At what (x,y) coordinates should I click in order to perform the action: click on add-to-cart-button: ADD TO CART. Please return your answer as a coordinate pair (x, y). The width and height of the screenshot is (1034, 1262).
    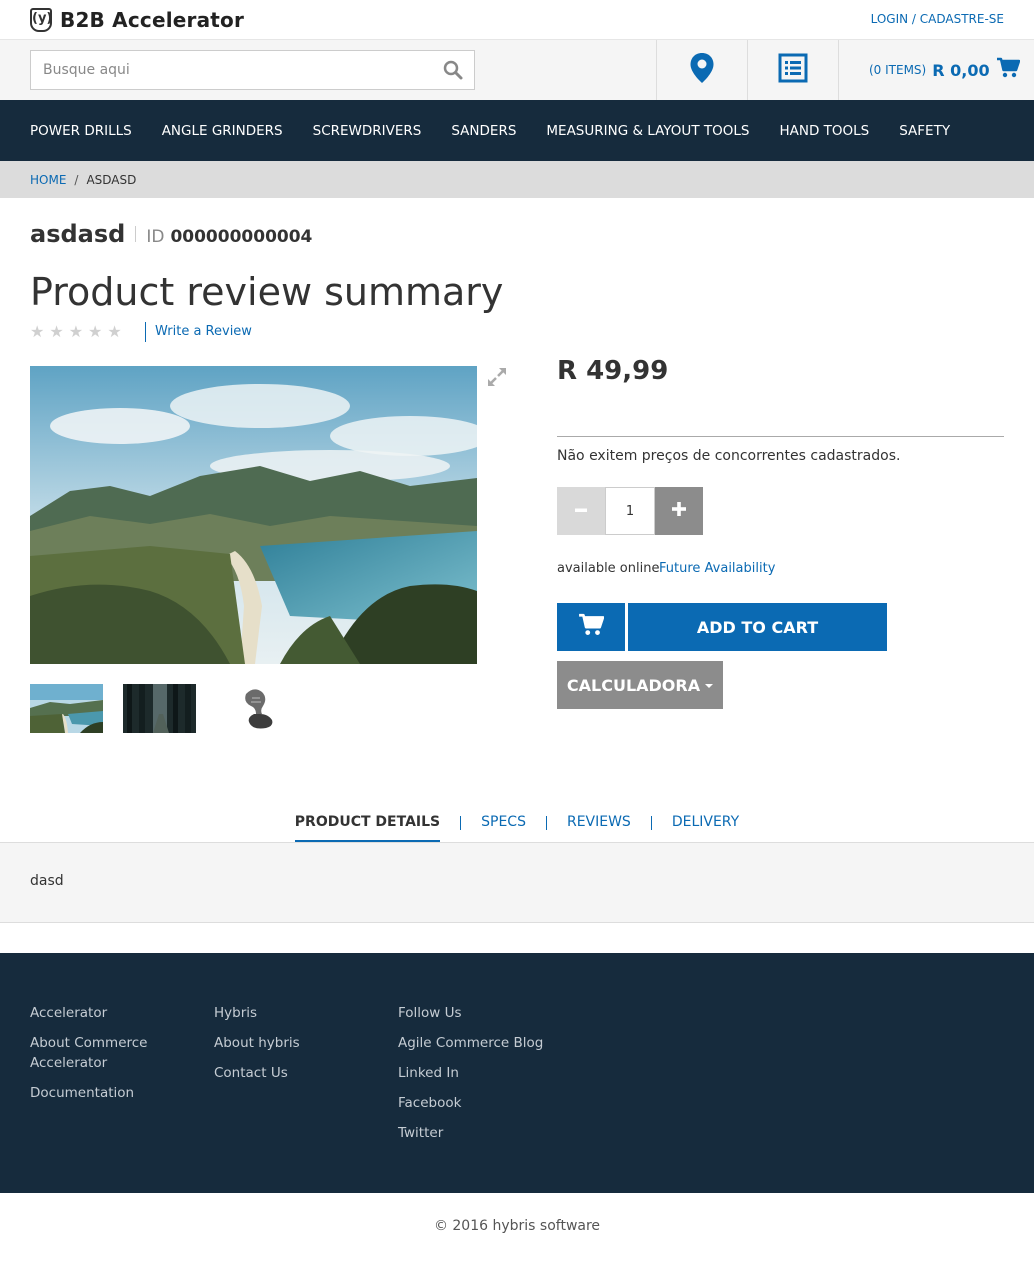
    Looking at the image, I should click on (757, 627).